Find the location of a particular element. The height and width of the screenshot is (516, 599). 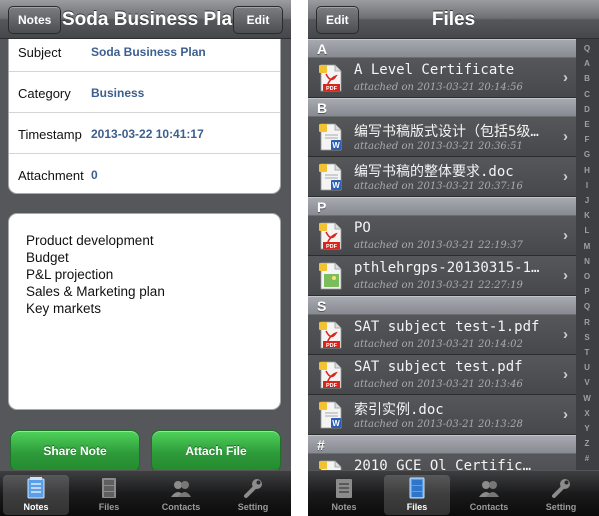

image-file-icon is located at coordinates (330, 276).